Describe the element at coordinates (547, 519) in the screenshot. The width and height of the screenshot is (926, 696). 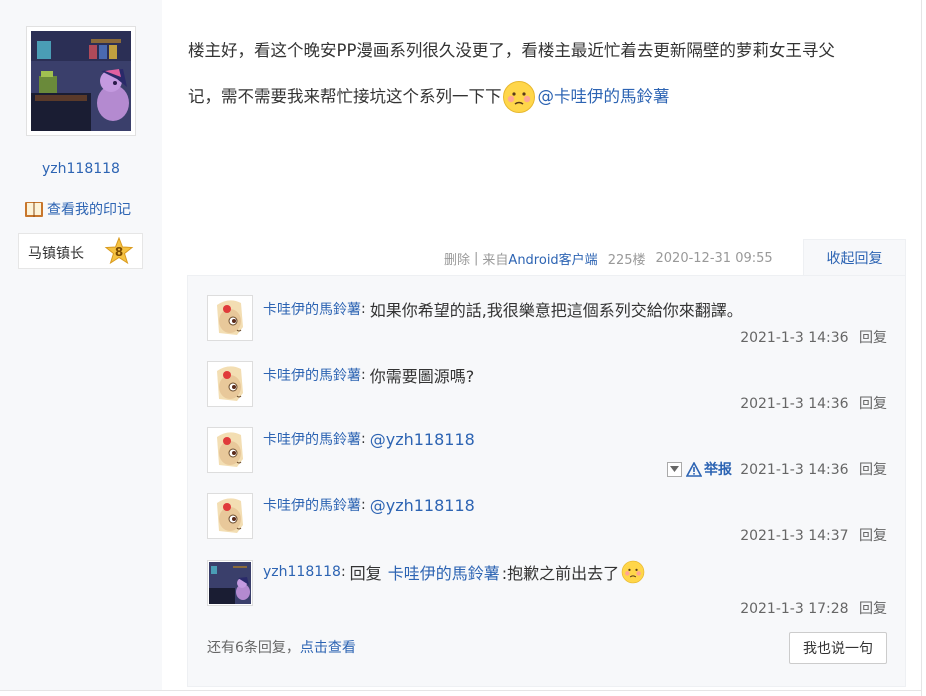
I see `reply-item: 卡哇伊的馬鈴薯 : @yzh118118 2021-1-3 14:37 回复` at that location.